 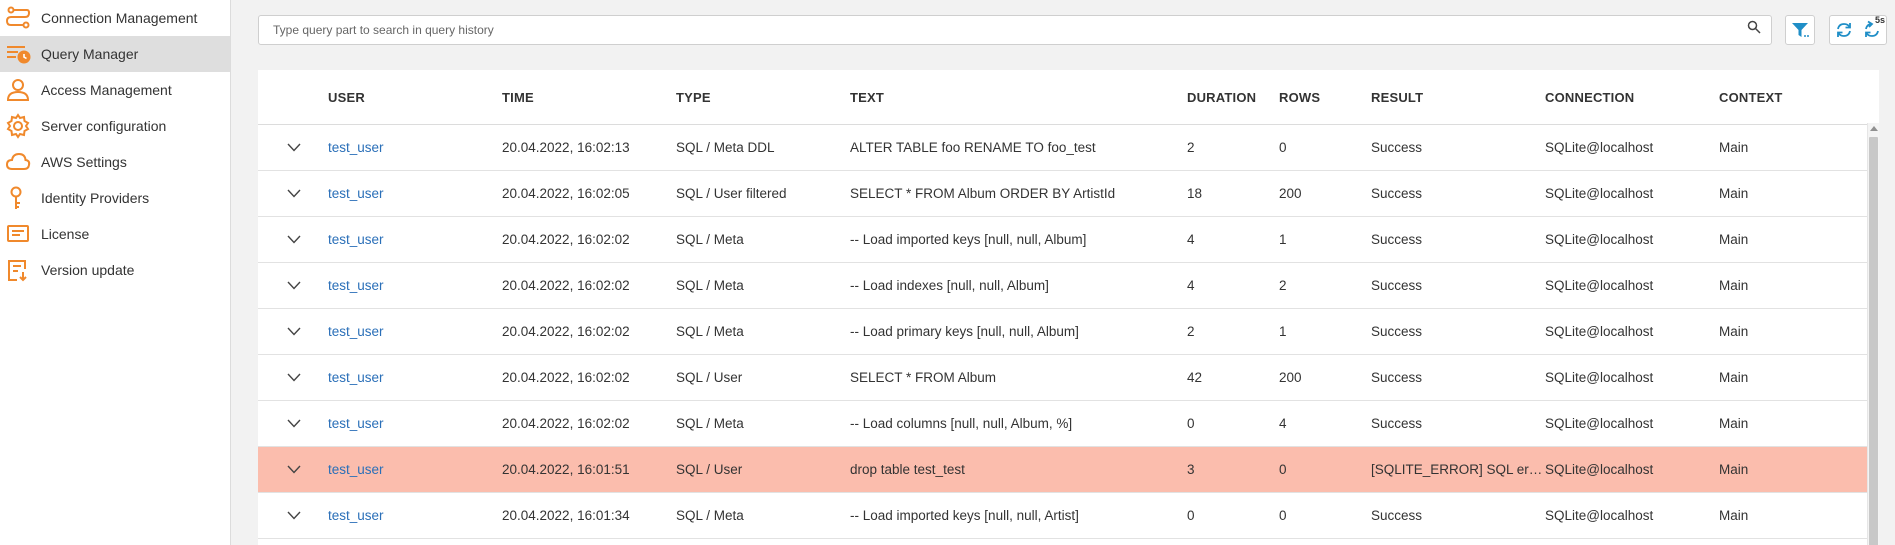 I want to click on sidebar-item-server-configuration: Server configuration, so click(x=115, y=126).